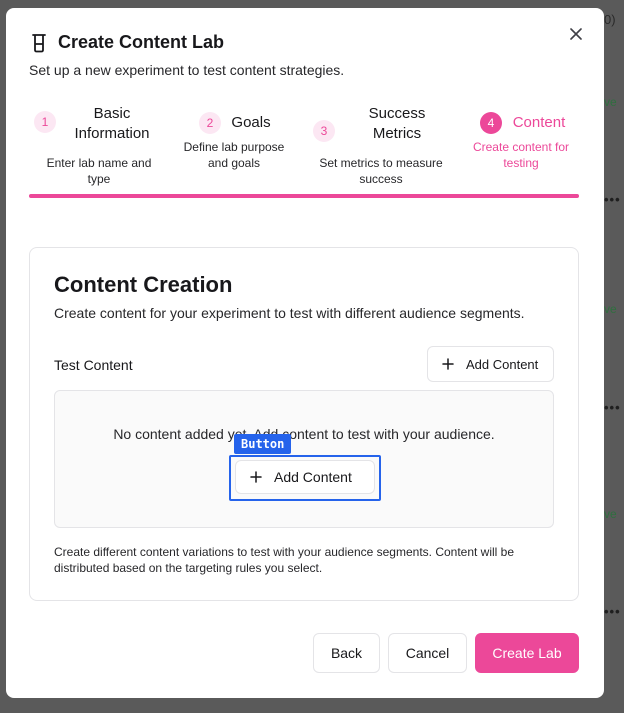  I want to click on step-title: Success Metrics, so click(397, 123).